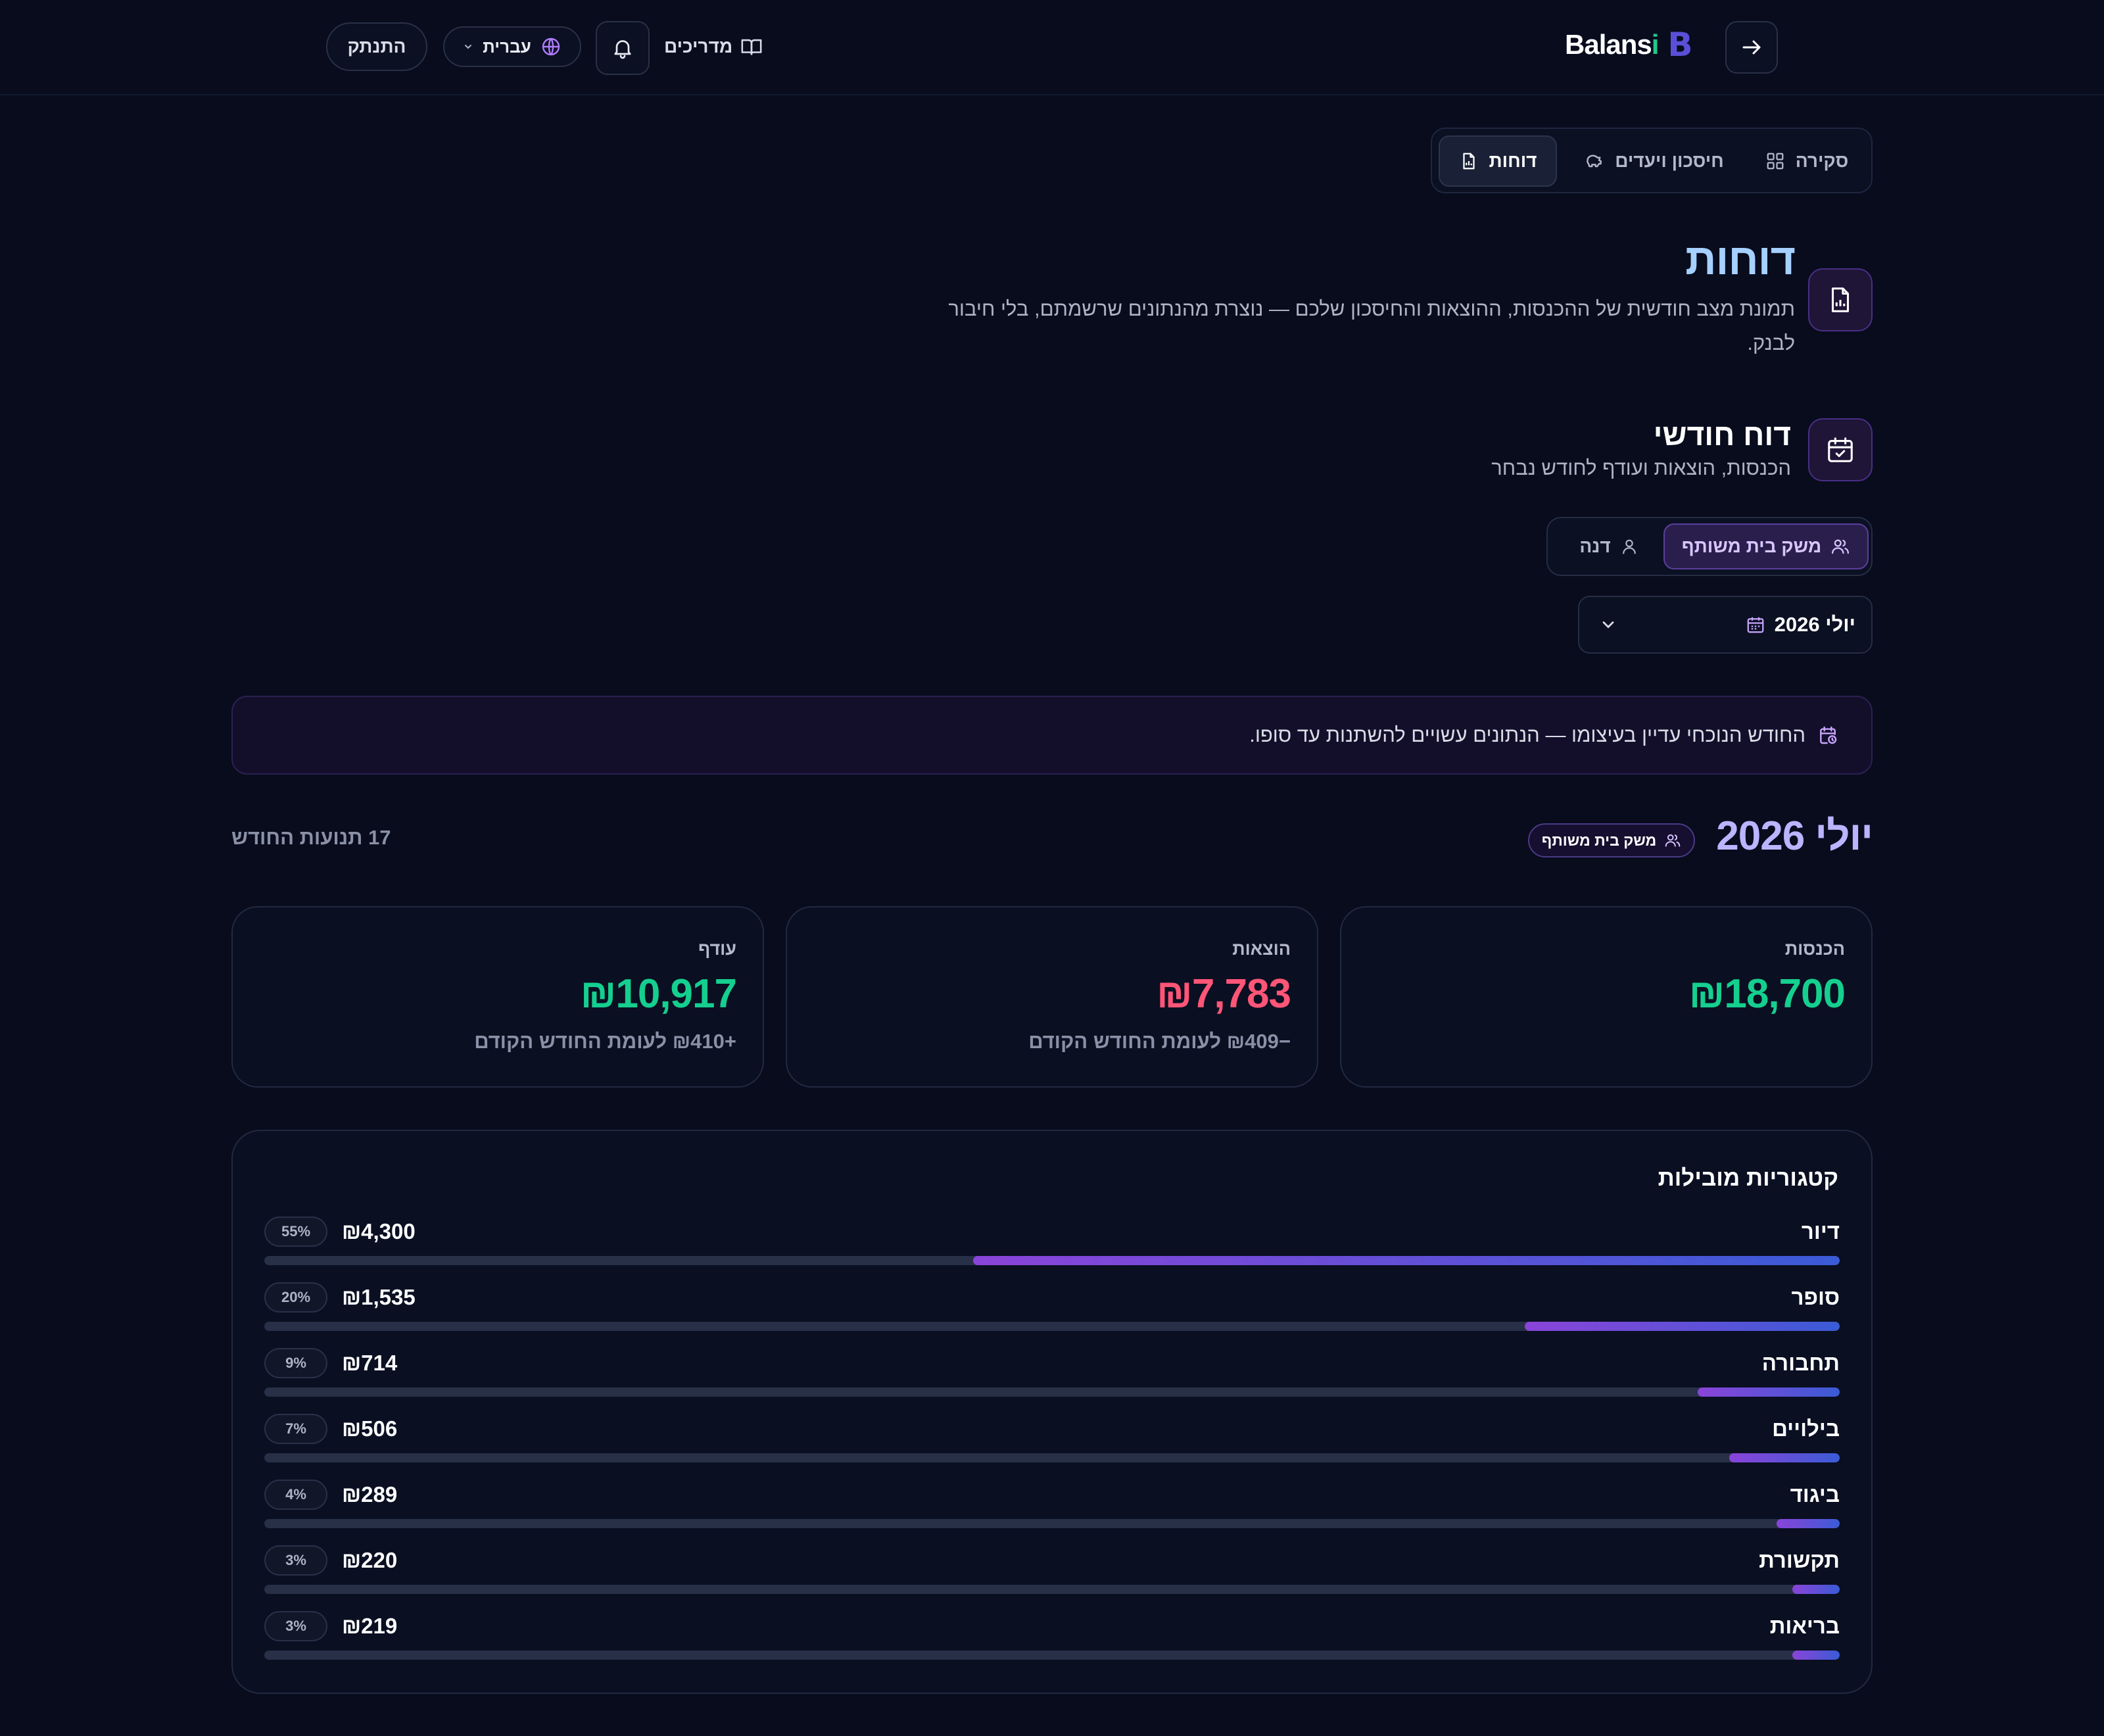 Image resolution: width=2104 pixels, height=1736 pixels. What do you see at coordinates (1052, 1448) in the screenshot?
I see `category-row: בילויים ₪506 7%` at bounding box center [1052, 1448].